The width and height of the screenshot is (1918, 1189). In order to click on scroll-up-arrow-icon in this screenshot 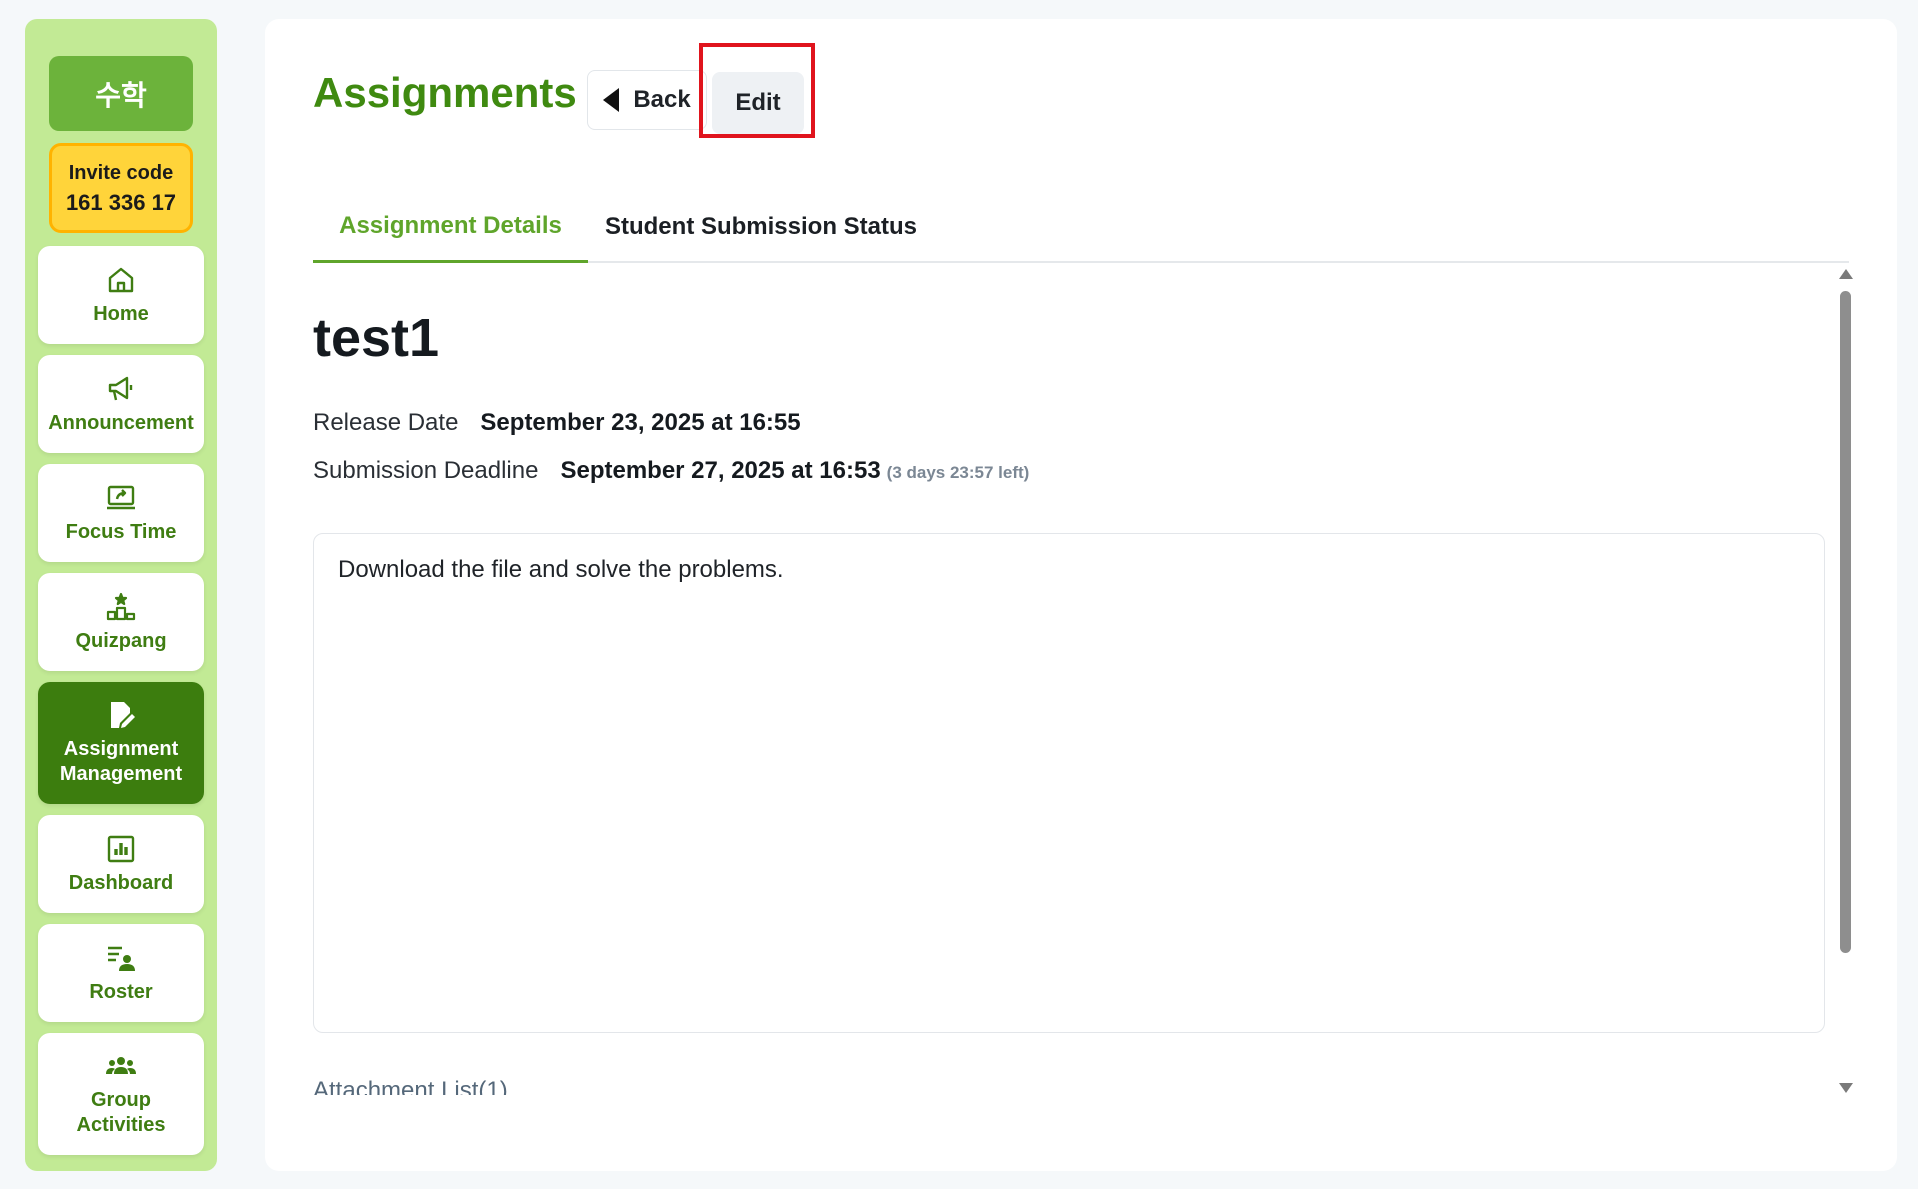, I will do `click(1846, 274)`.